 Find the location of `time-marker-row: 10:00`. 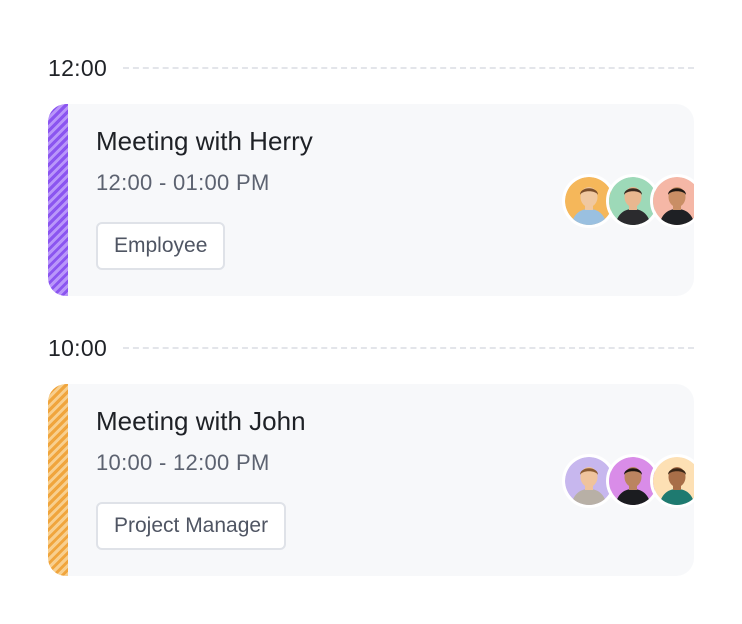

time-marker-row: 10:00 is located at coordinates (371, 348).